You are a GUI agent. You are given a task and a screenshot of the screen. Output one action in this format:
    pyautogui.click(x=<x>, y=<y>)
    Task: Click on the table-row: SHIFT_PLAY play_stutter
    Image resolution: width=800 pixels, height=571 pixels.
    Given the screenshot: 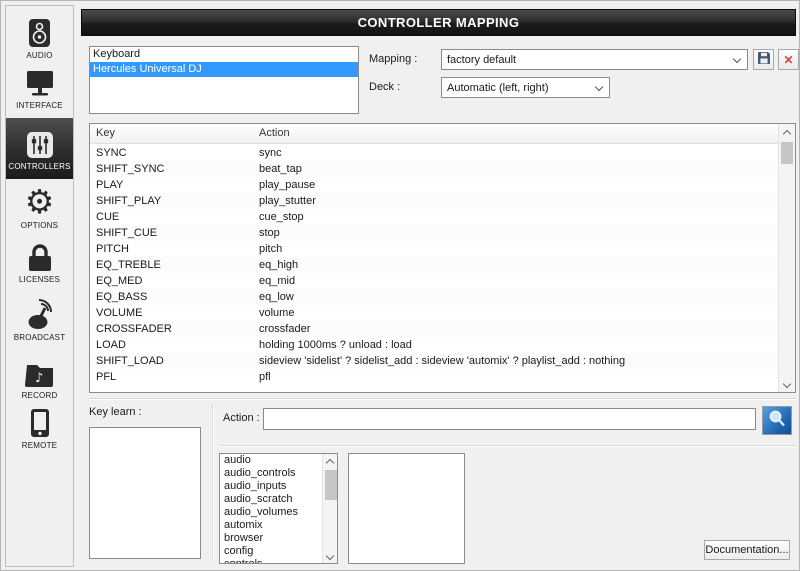 What is the action you would take?
    pyautogui.click(x=434, y=201)
    